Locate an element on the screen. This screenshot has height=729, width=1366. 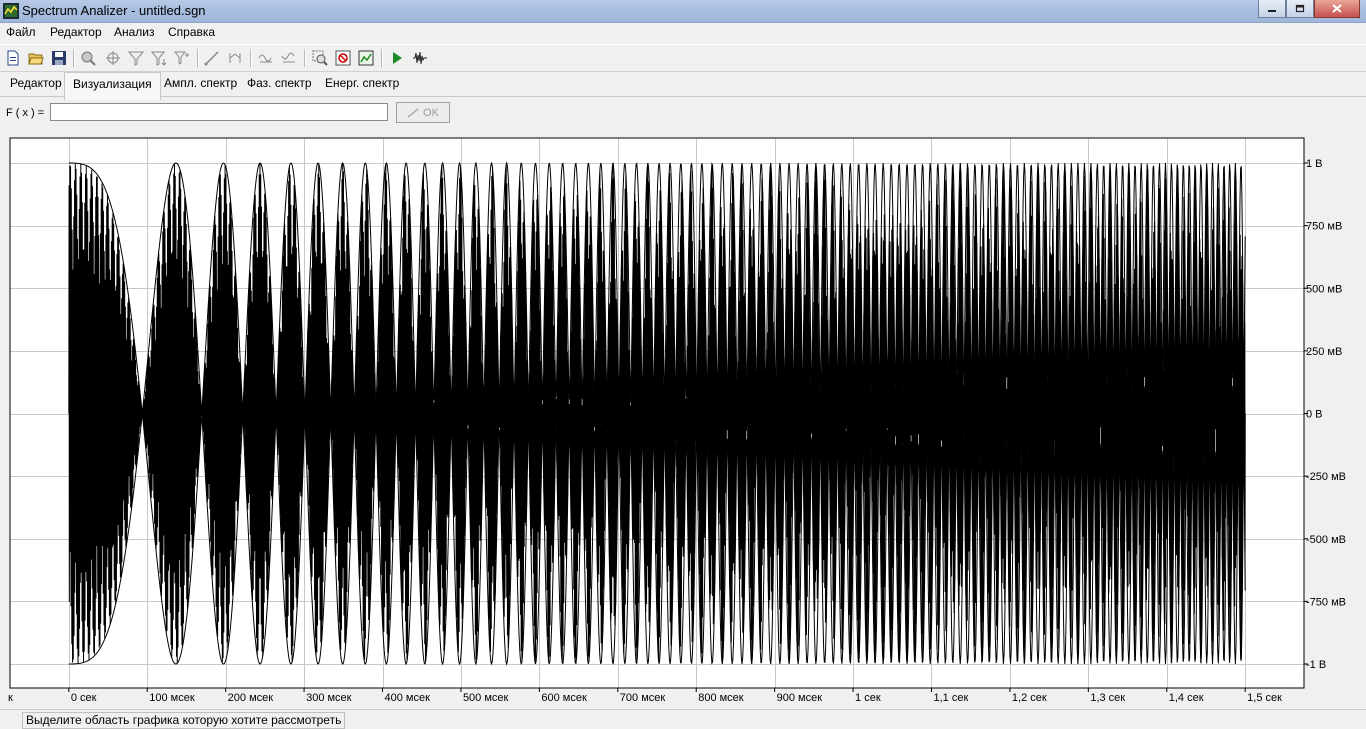
line-tool-button is located at coordinates (212, 58).